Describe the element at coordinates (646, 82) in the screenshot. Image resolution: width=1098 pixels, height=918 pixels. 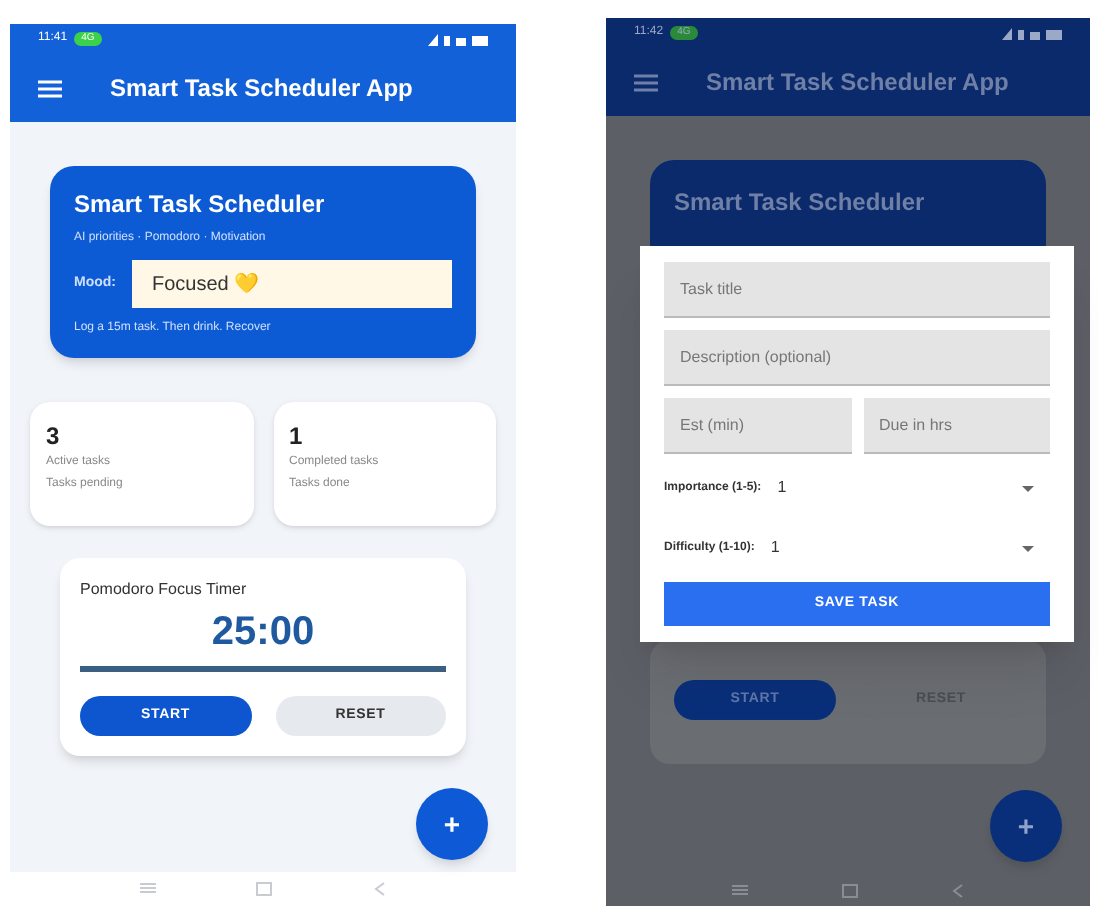
I see `menu-icon` at that location.